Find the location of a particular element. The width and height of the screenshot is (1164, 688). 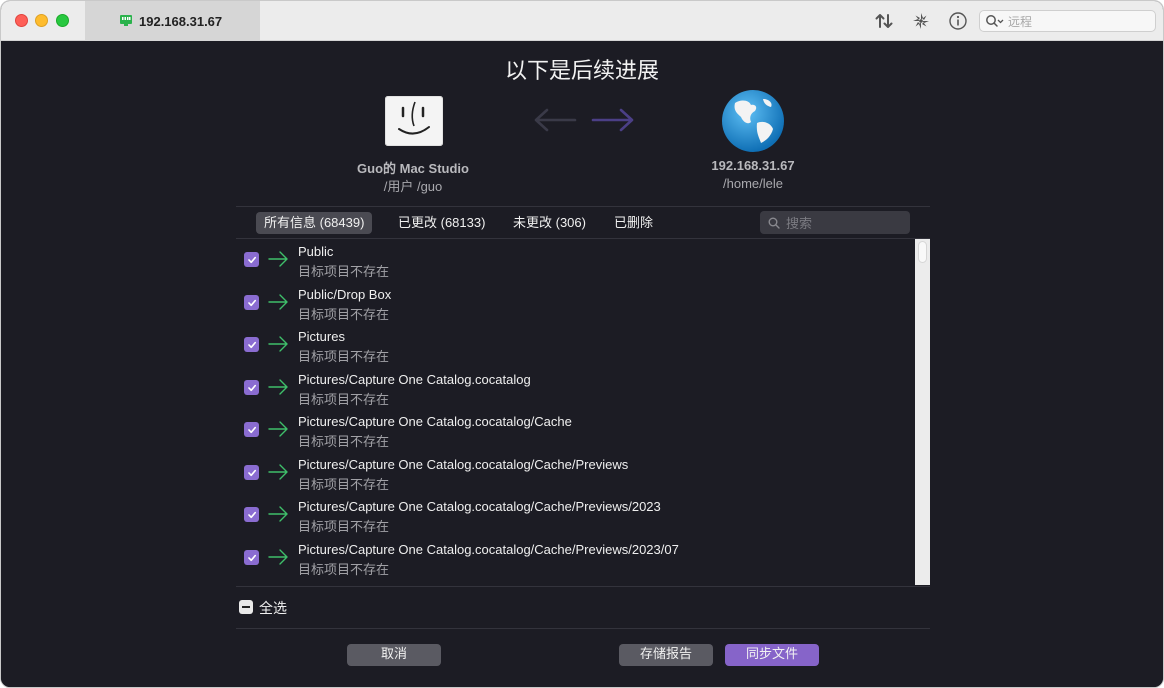

list-item: Public/Drop Box 目标项目不存在 is located at coordinates (576, 302).